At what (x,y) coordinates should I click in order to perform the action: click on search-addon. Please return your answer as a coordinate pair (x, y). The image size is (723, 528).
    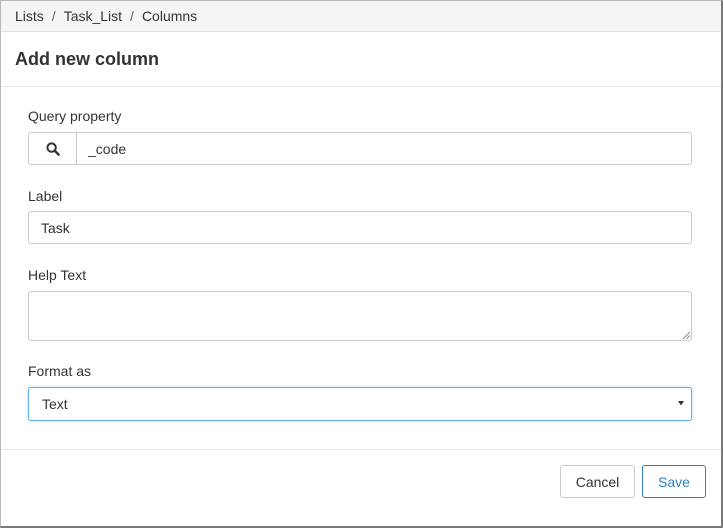
    Looking at the image, I should click on (53, 148).